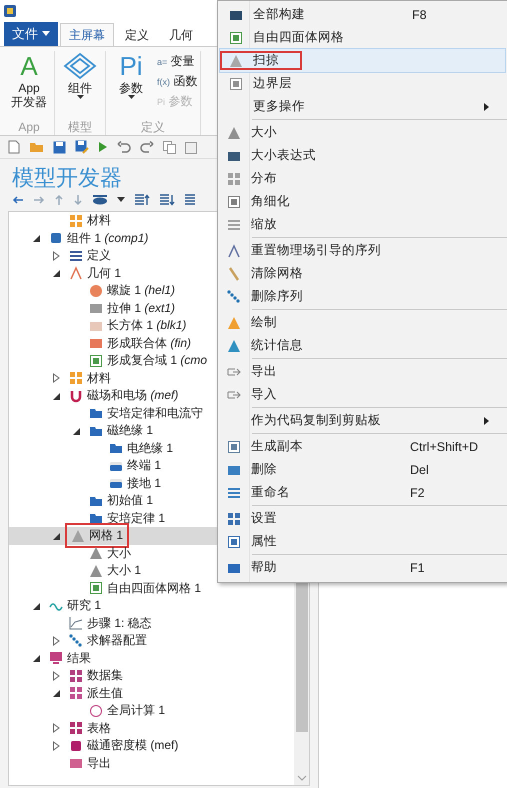  What do you see at coordinates (80, 85) in the screenshot?
I see `ribbon-button: 组件` at bounding box center [80, 85].